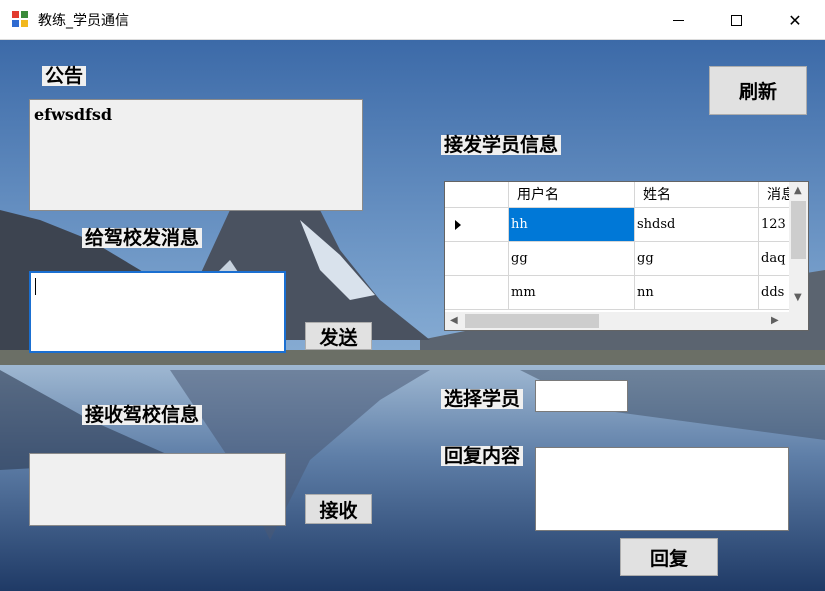 This screenshot has width=825, height=591. Describe the element at coordinates (798, 230) in the screenshot. I see `vertical-scroll-thumb` at that location.